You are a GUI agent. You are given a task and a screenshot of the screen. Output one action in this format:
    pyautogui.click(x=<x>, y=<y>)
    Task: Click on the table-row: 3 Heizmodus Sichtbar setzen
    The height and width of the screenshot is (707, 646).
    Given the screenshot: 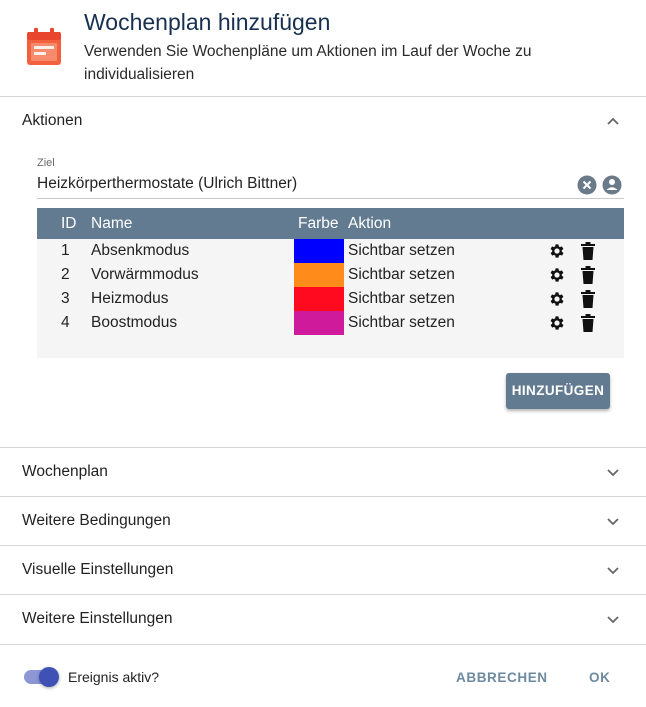 What is the action you would take?
    pyautogui.click(x=330, y=299)
    